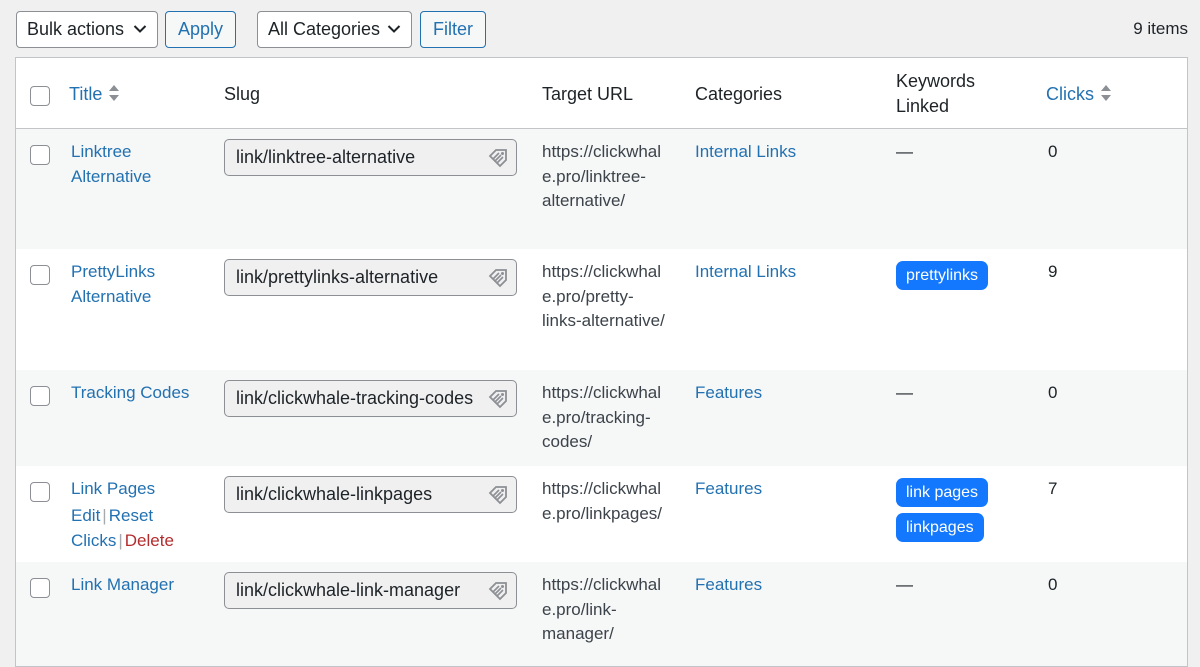  Describe the element at coordinates (40, 96) in the screenshot. I see `select-all-checkbox` at that location.